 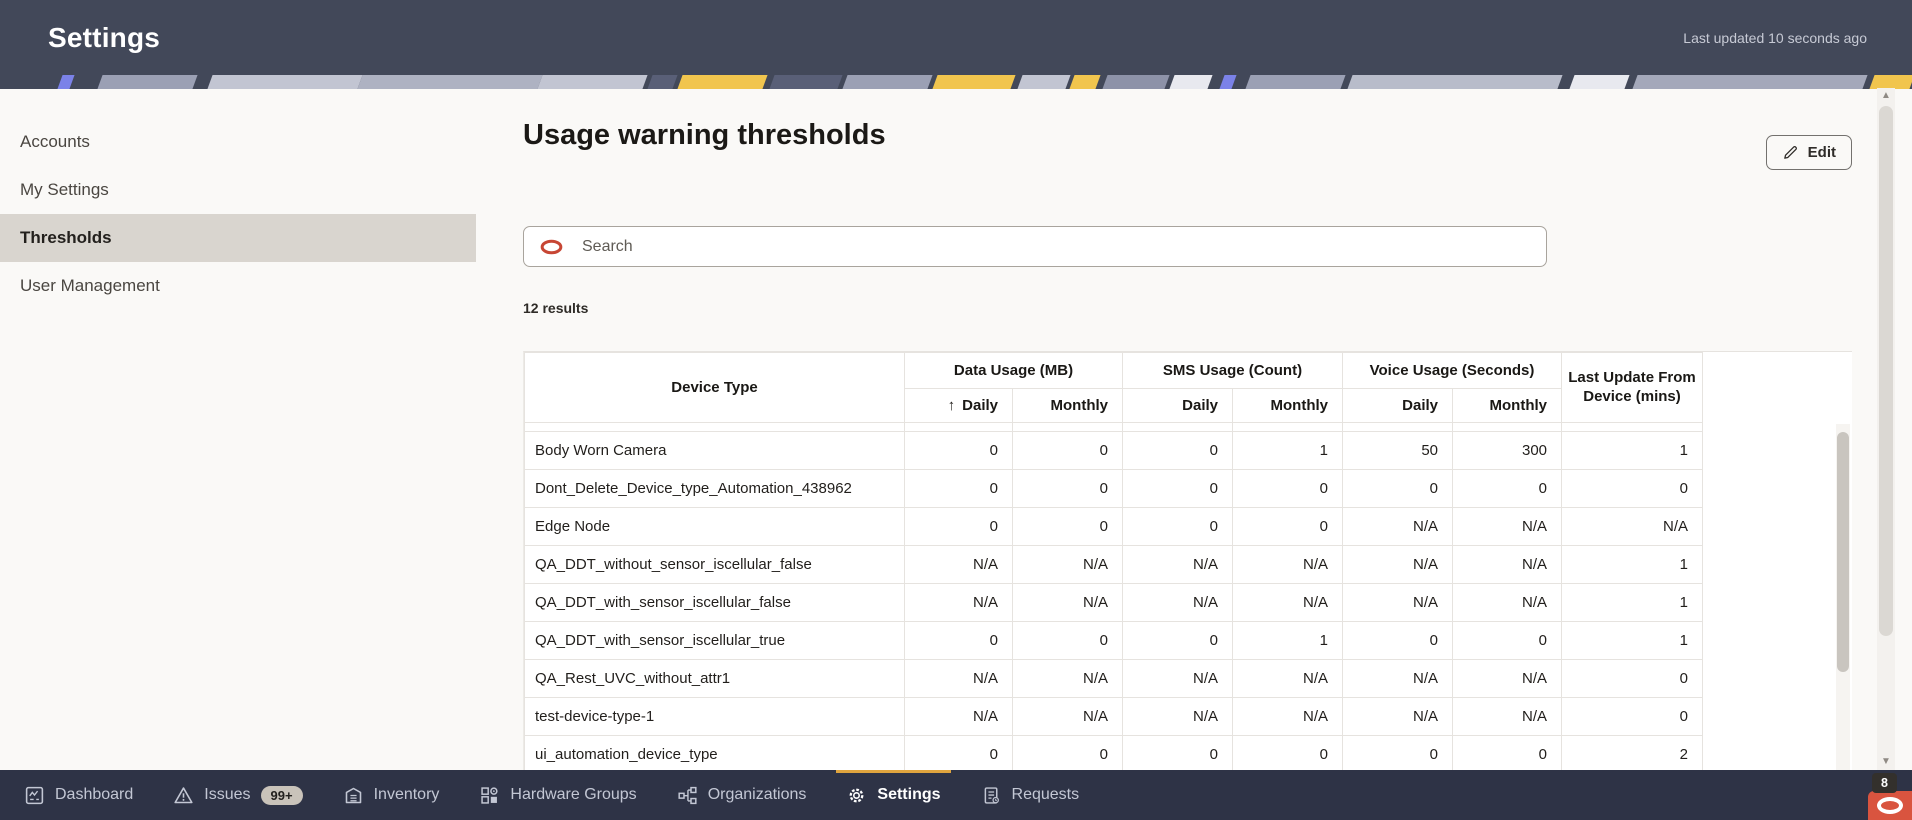 What do you see at coordinates (714, 387) in the screenshot?
I see `column-header-device-type: Device Type` at bounding box center [714, 387].